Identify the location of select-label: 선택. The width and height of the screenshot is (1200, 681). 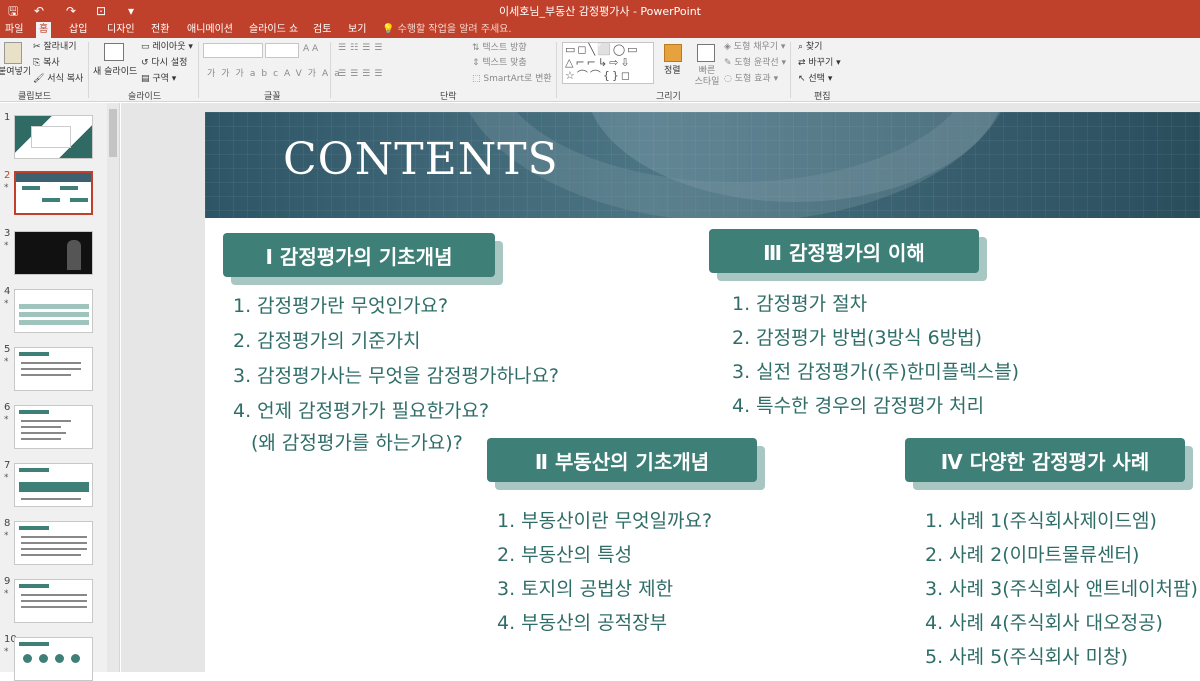
(816, 79).